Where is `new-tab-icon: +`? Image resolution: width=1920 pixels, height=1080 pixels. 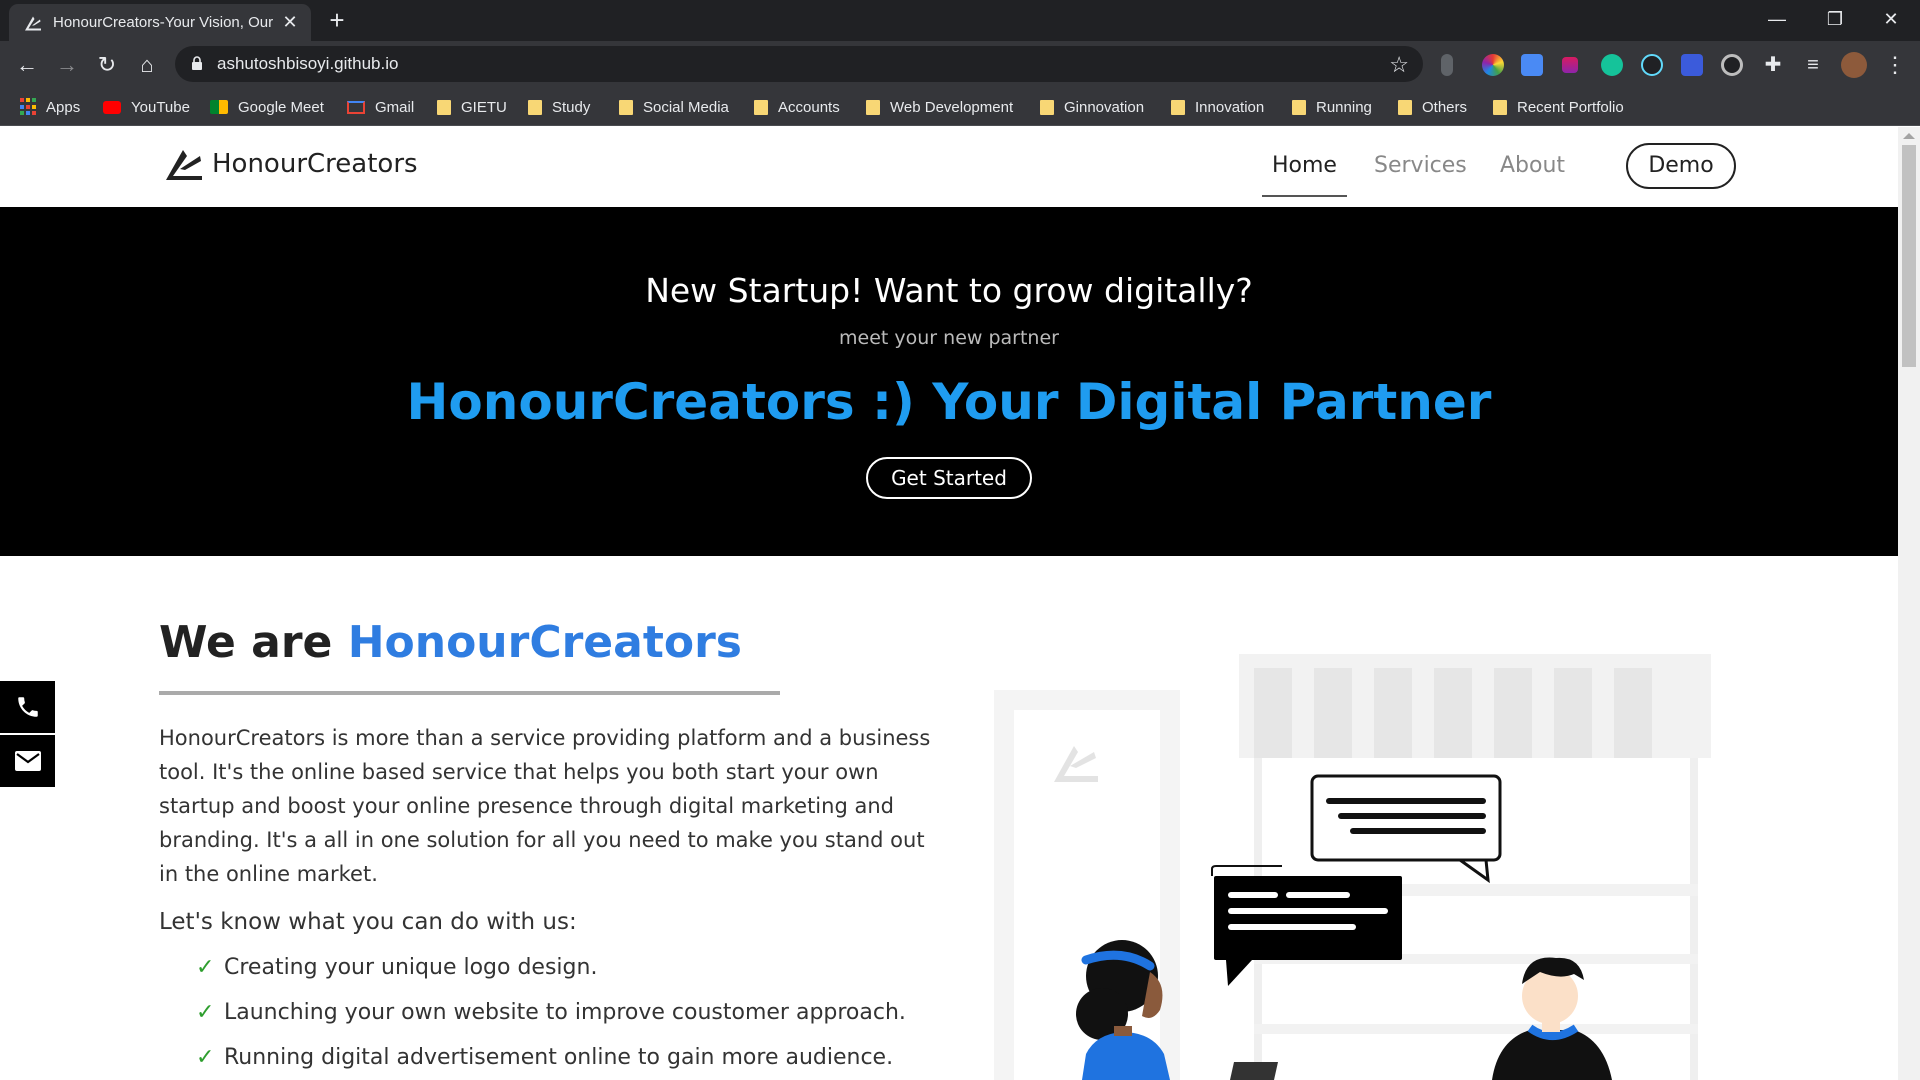
new-tab-icon: + is located at coordinates (337, 21).